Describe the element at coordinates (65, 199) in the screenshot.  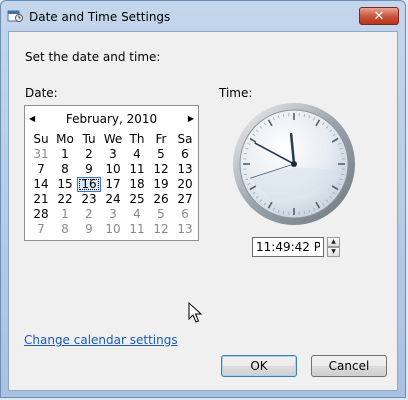
I see `calendar-day: 22` at that location.